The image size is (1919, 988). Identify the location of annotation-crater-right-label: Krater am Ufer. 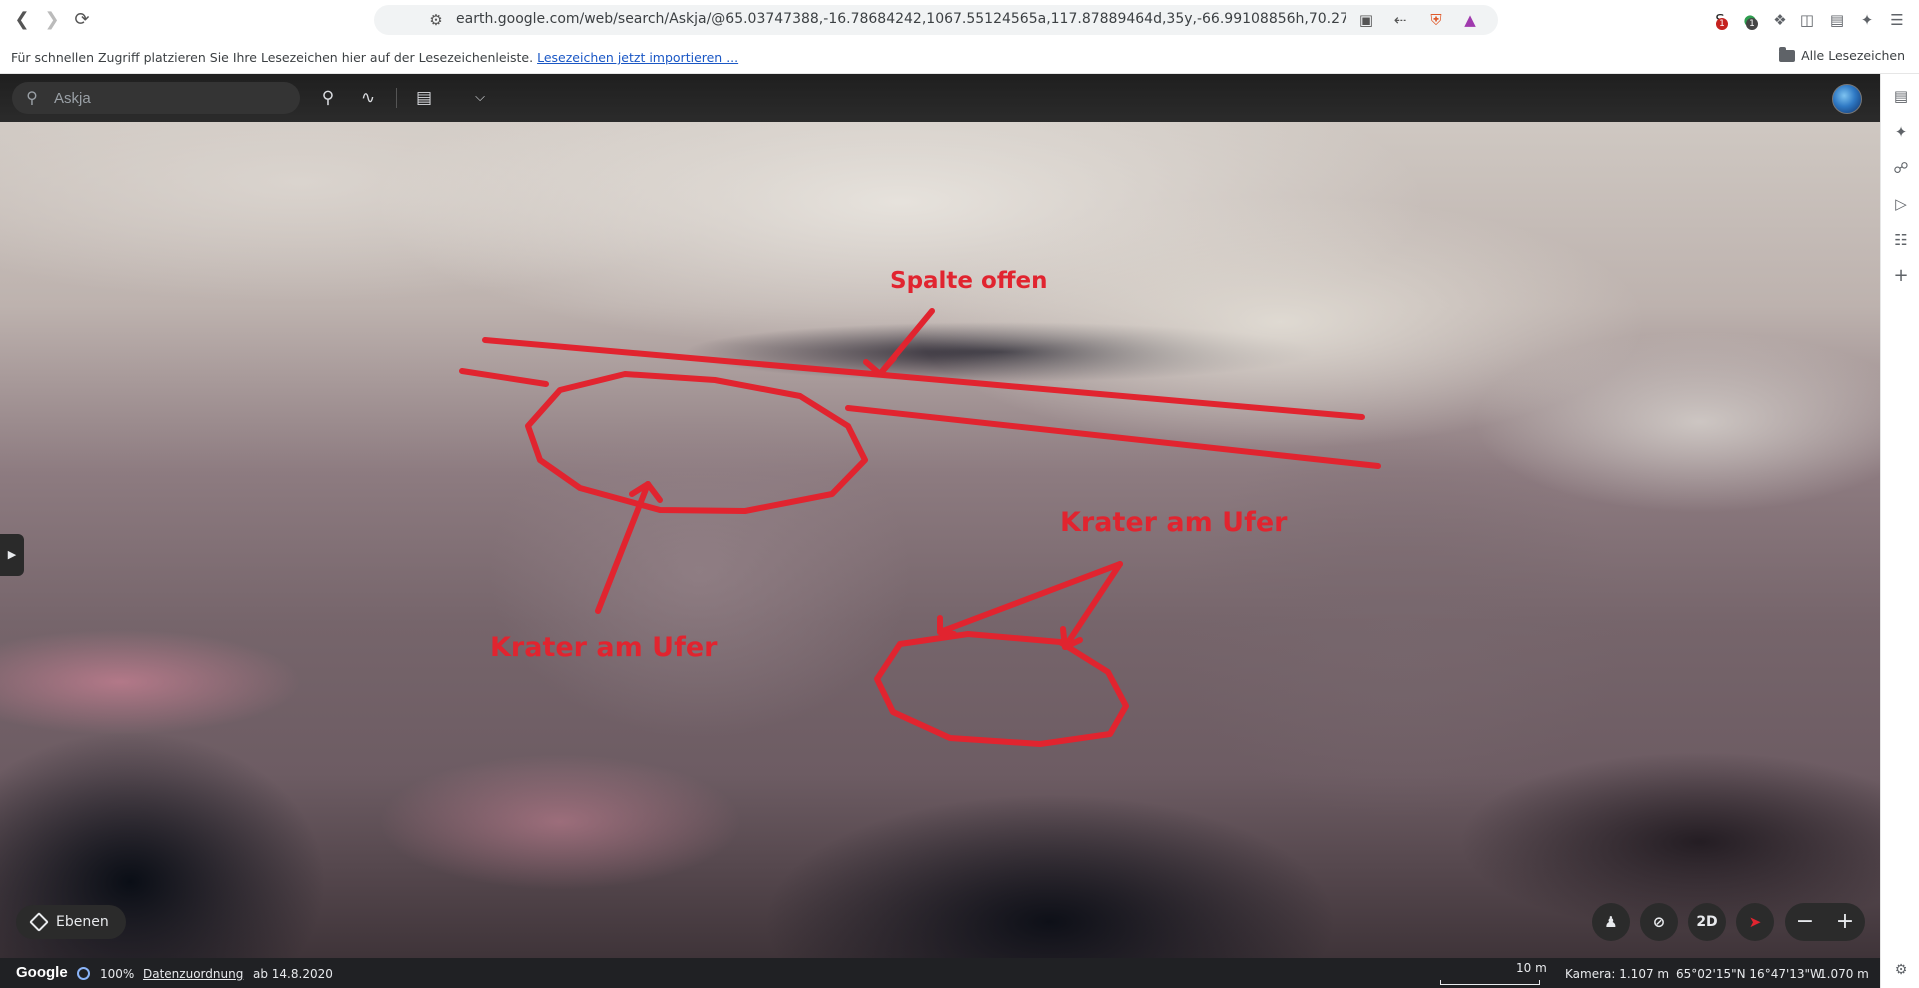
(1174, 522).